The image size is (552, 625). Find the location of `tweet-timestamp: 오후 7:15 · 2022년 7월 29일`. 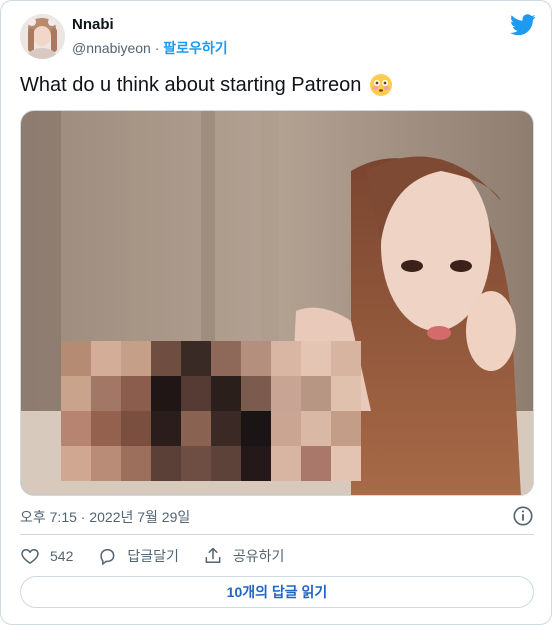

tweet-timestamp: 오후 7:15 · 2022년 7월 29일 is located at coordinates (105, 517).